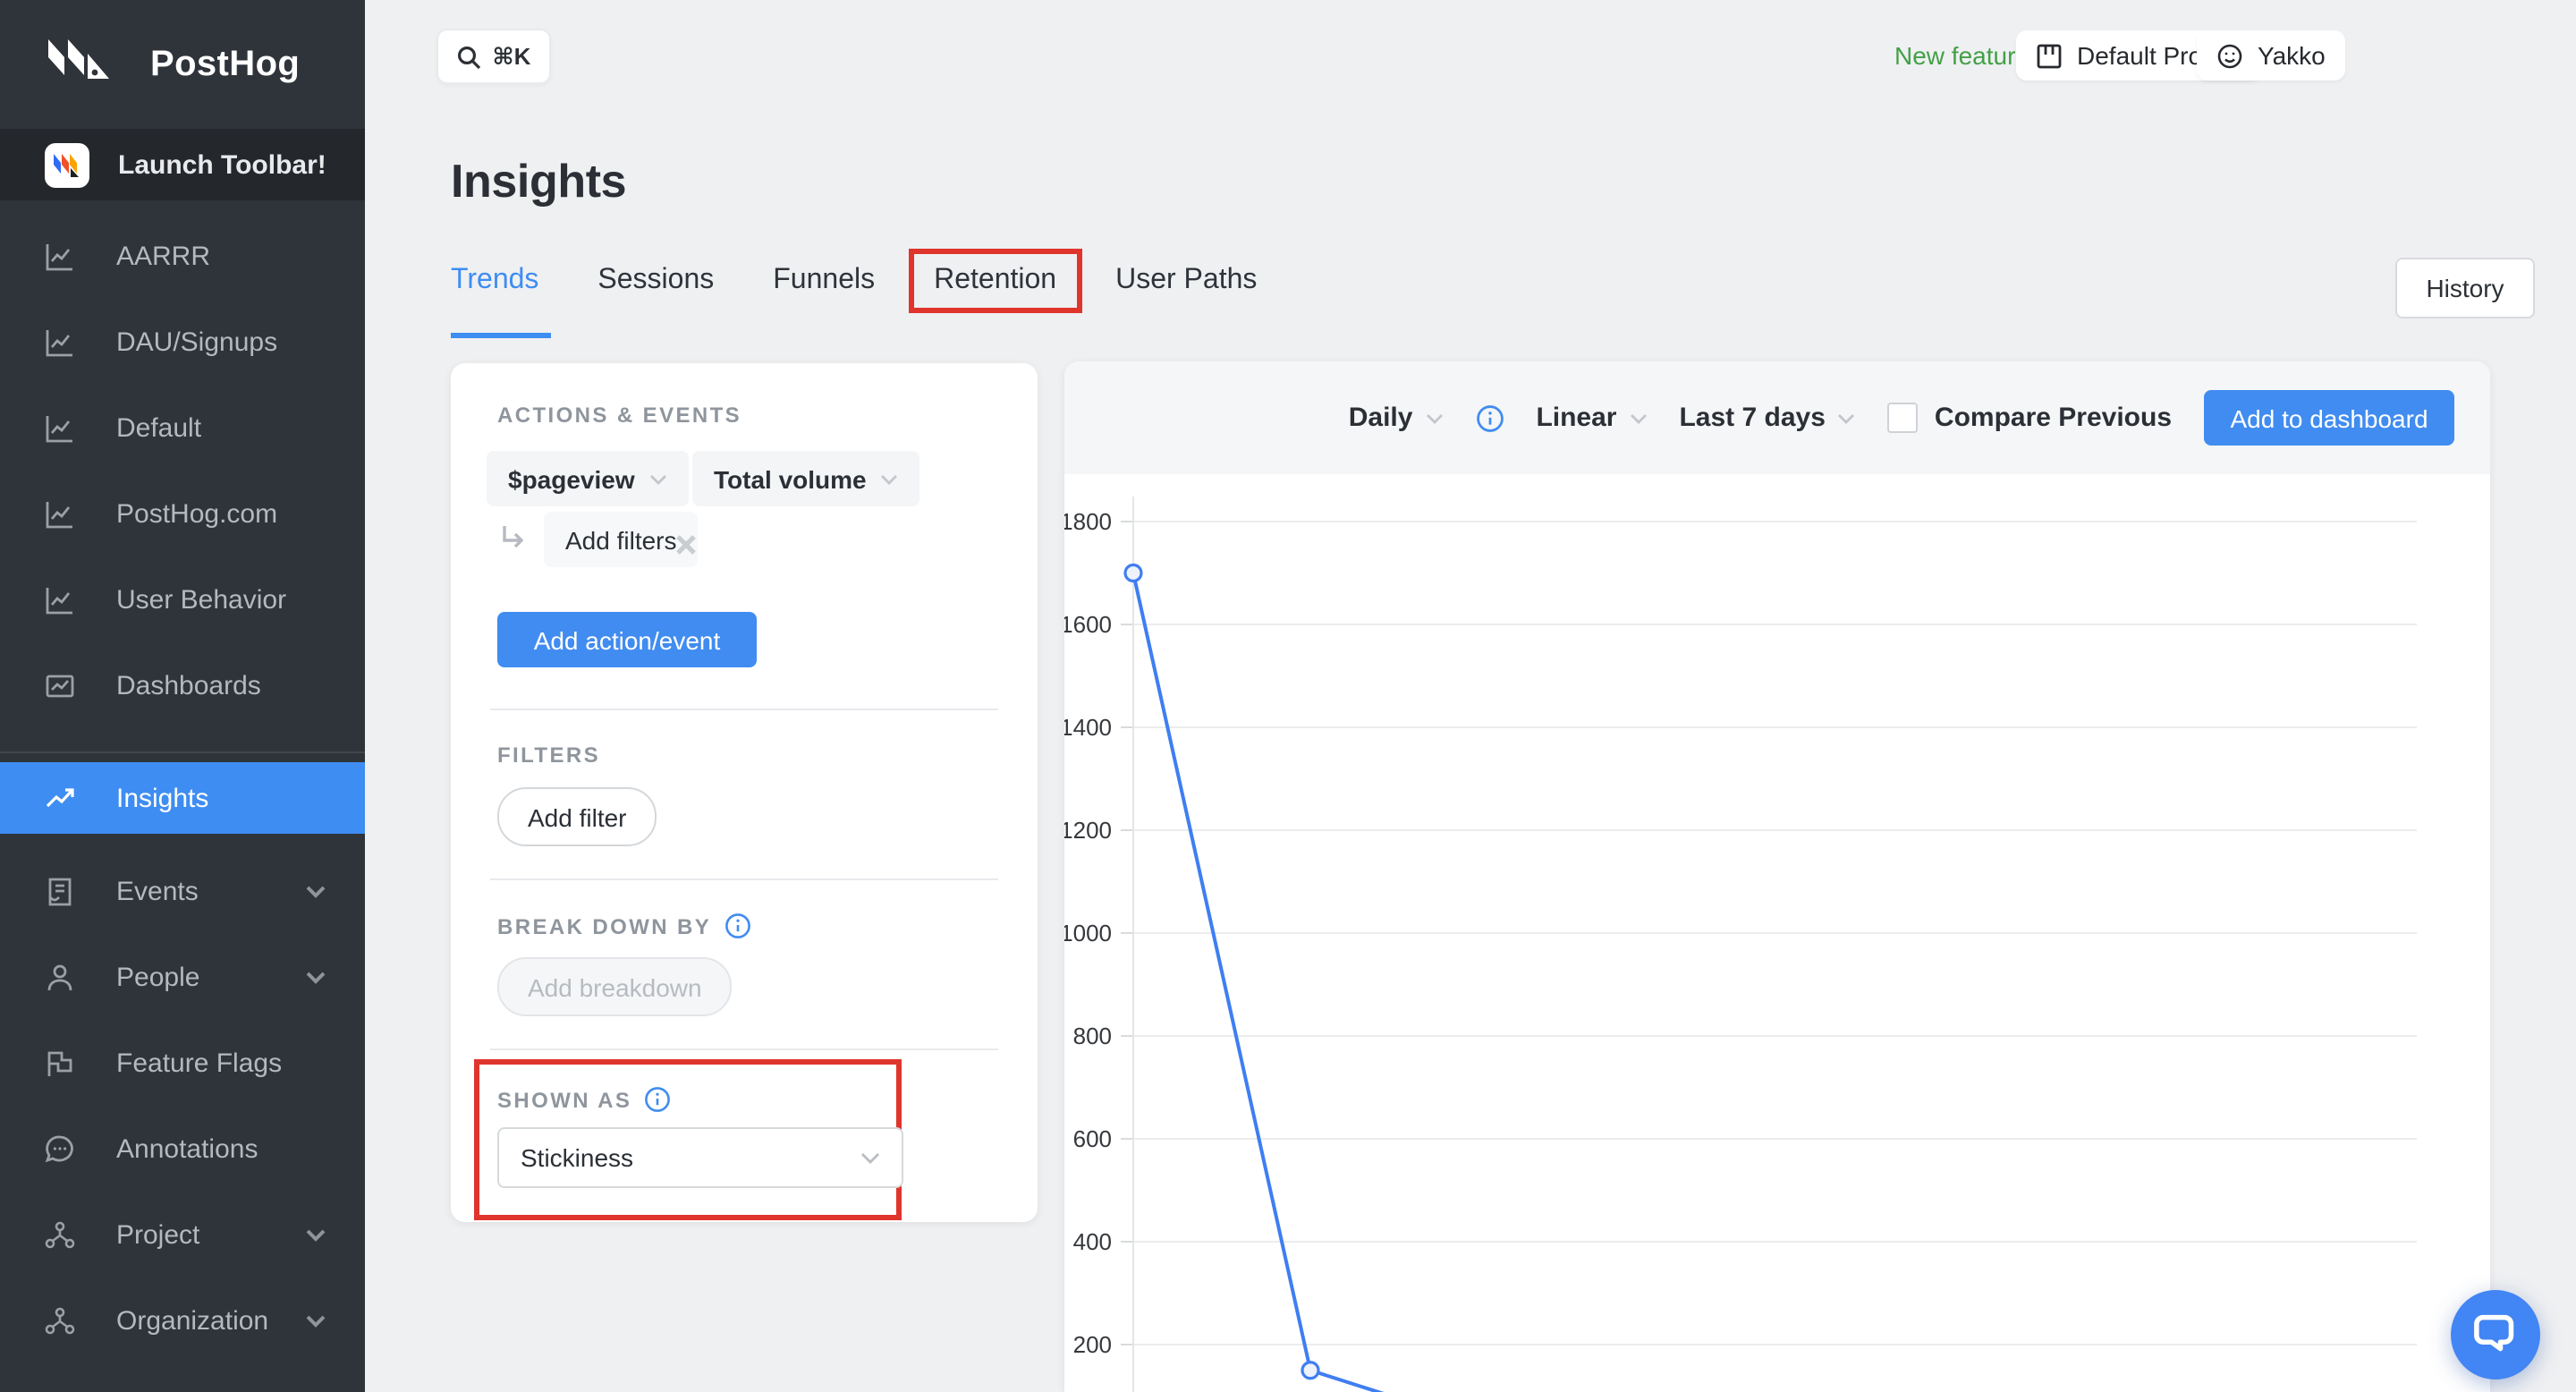 The width and height of the screenshot is (2576, 1392). I want to click on deployment-icon, so click(60, 1320).